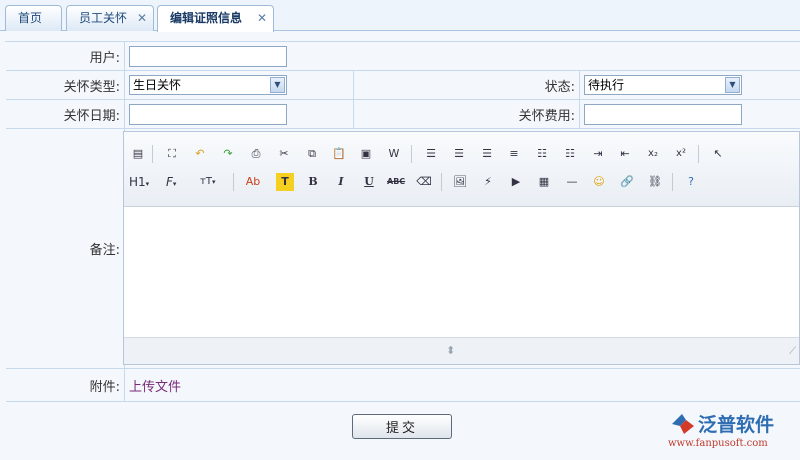 This screenshot has height=460, width=800. I want to click on emoticon-icon: ☺, so click(599, 182).